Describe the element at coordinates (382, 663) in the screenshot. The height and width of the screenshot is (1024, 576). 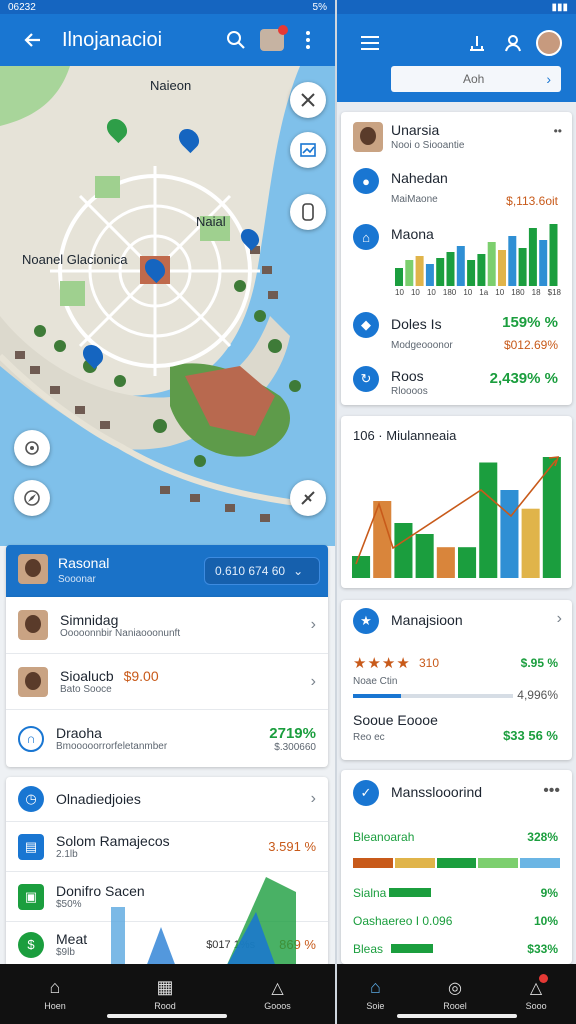
I see `rating-stars: ★★★★` at that location.